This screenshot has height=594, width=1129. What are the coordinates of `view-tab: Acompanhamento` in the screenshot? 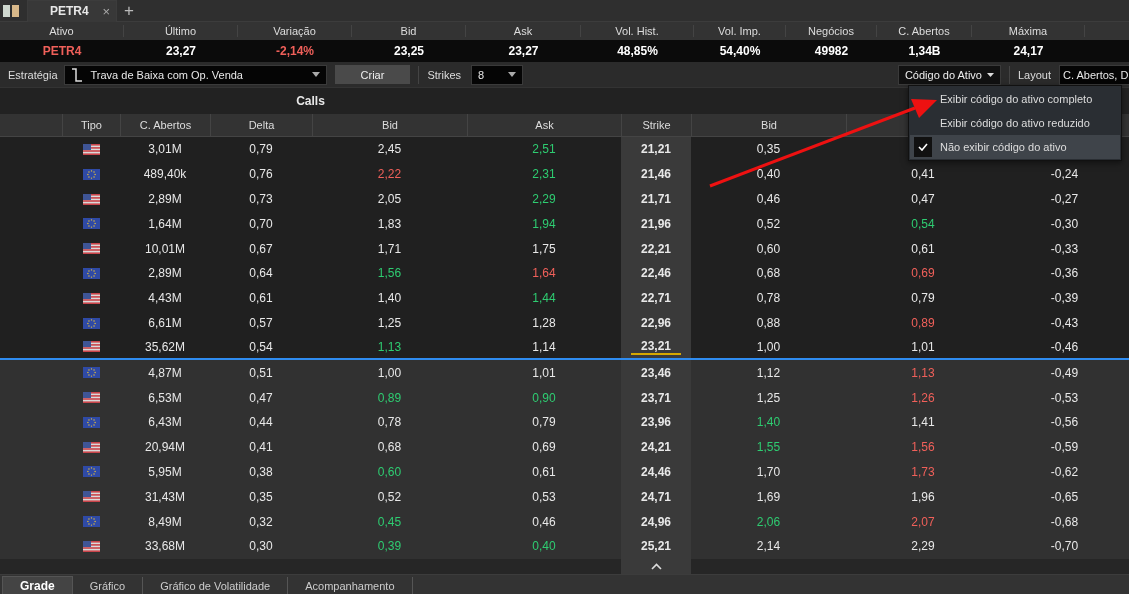 It's located at (350, 585).